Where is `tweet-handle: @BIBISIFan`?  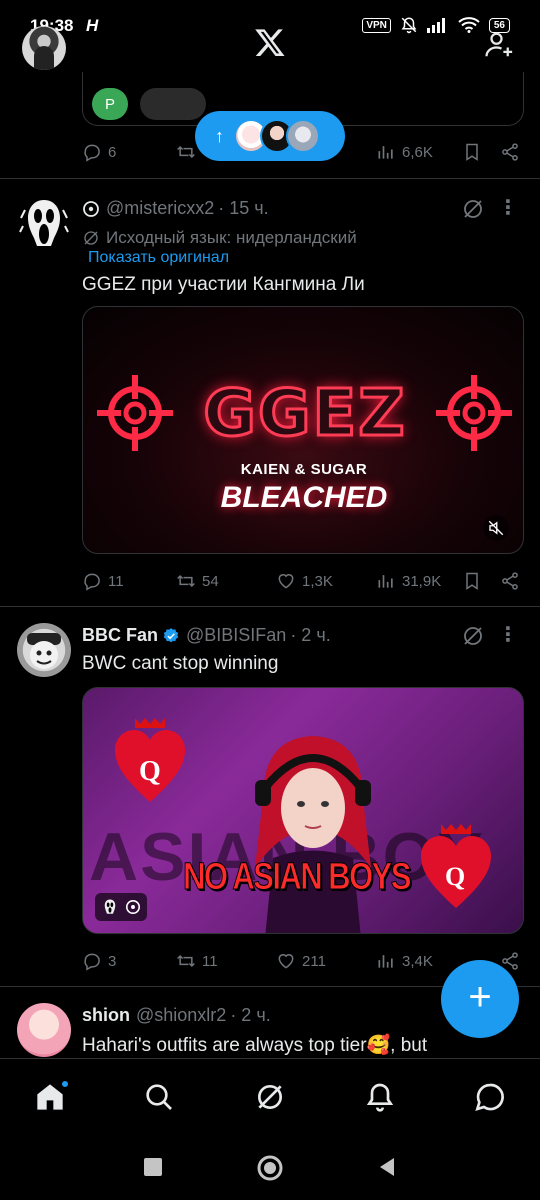
tweet-handle: @BIBISIFan is located at coordinates (236, 635).